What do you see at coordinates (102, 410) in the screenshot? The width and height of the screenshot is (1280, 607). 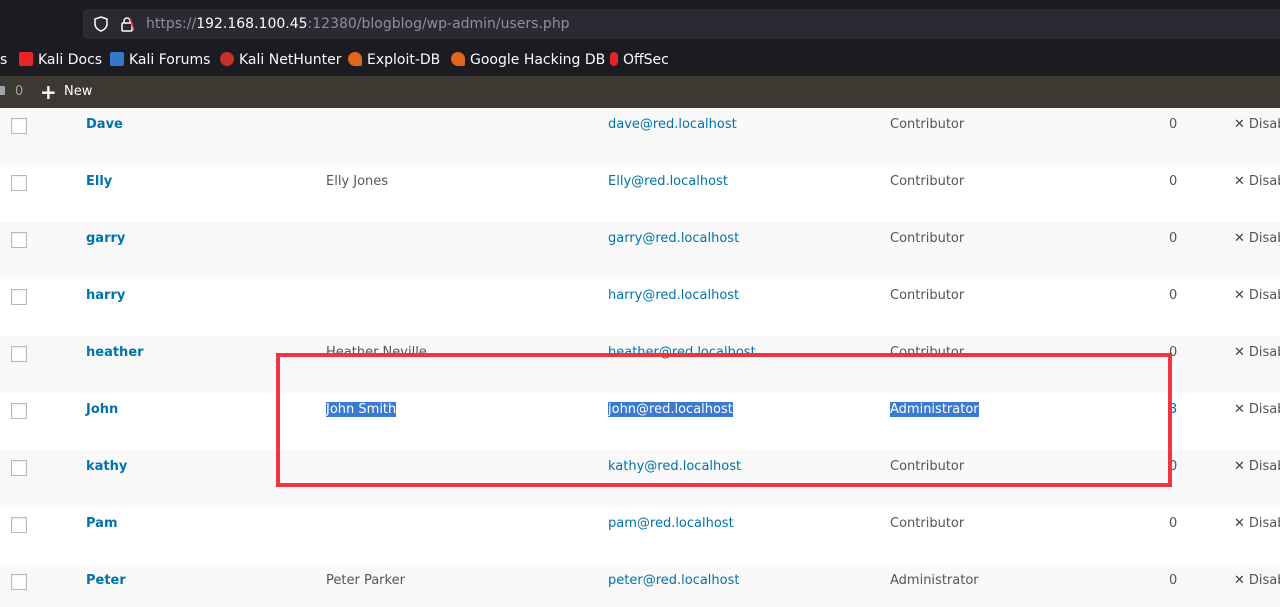 I see `username-link: John` at bounding box center [102, 410].